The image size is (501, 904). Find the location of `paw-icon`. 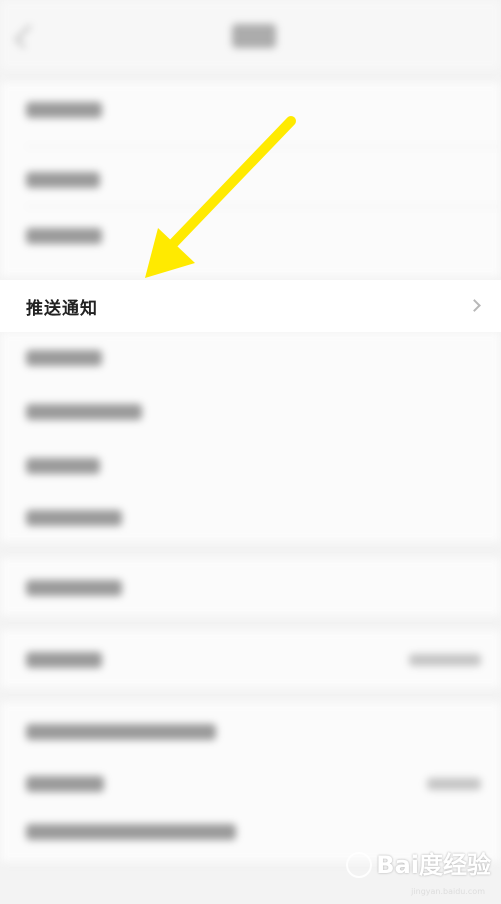

paw-icon is located at coordinates (359, 865).